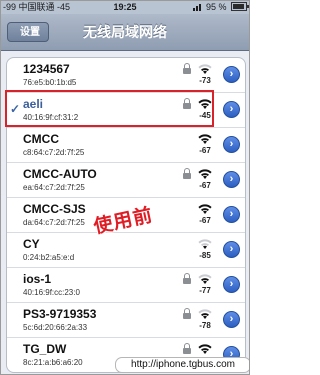 Image resolution: width=320 pixels, height=375 pixels. I want to click on selected-network-highlight, so click(109, 108).